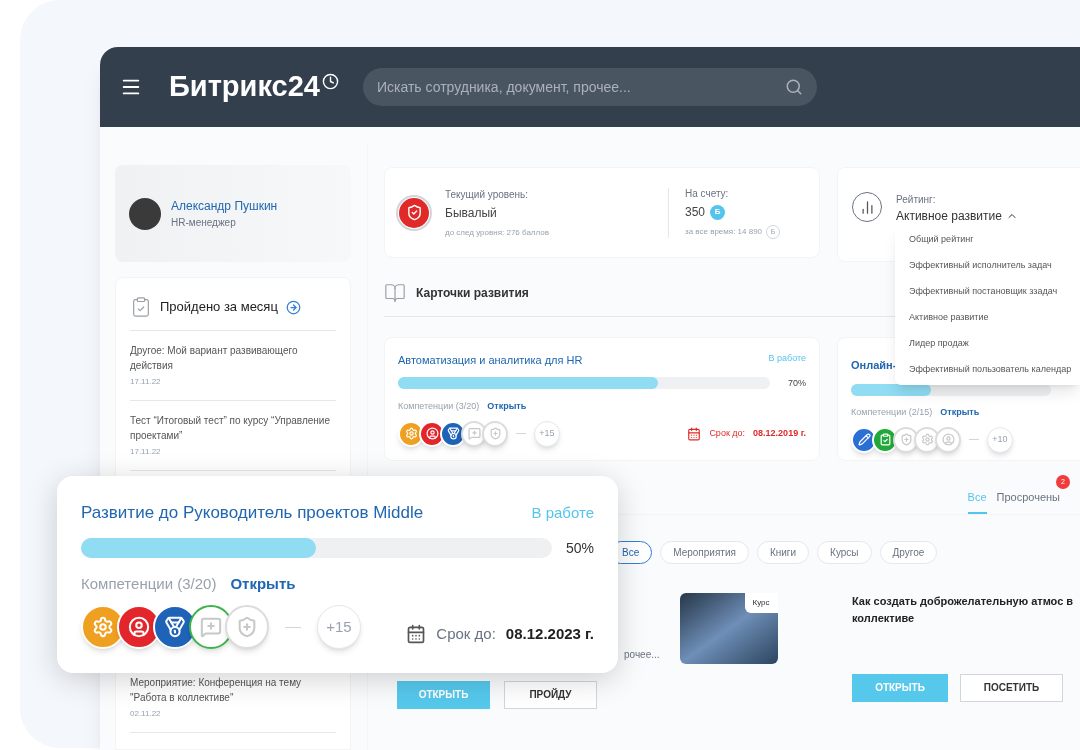 The height and width of the screenshot is (750, 1080). I want to click on due-date: 08.12.2019 г., so click(779, 433).